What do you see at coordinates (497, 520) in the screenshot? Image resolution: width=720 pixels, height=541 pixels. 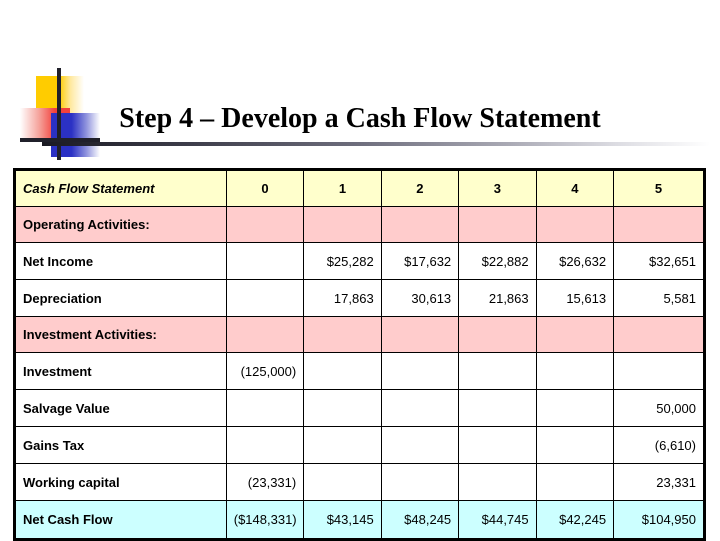 I see `row-value: $44,745` at bounding box center [497, 520].